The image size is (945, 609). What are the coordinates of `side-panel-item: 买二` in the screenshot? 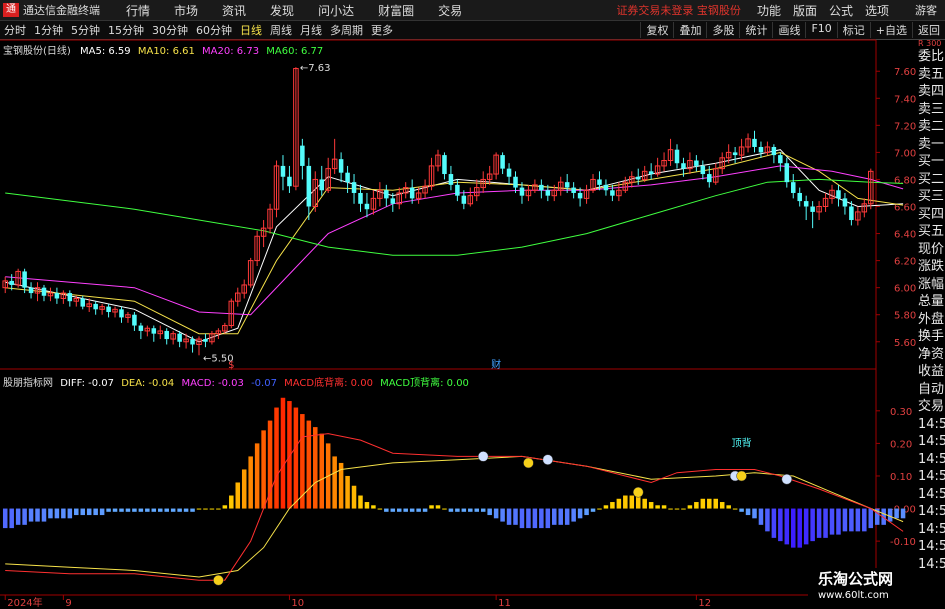 It's located at (931, 180).